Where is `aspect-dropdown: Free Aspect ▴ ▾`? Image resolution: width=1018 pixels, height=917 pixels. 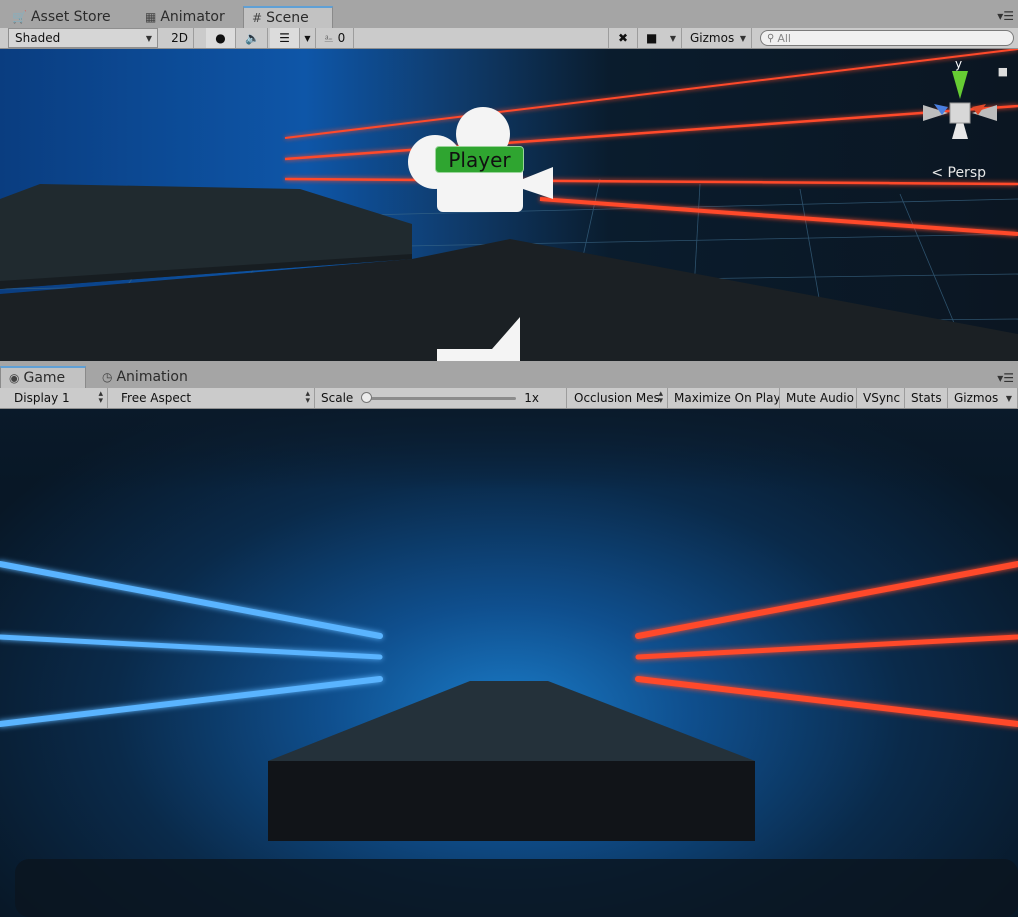 aspect-dropdown: Free Aspect ▴ ▾ is located at coordinates (215, 398).